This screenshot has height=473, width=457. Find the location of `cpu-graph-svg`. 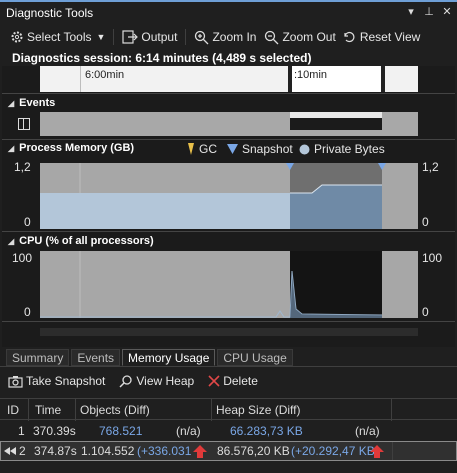

cpu-graph-svg is located at coordinates (211, 284).